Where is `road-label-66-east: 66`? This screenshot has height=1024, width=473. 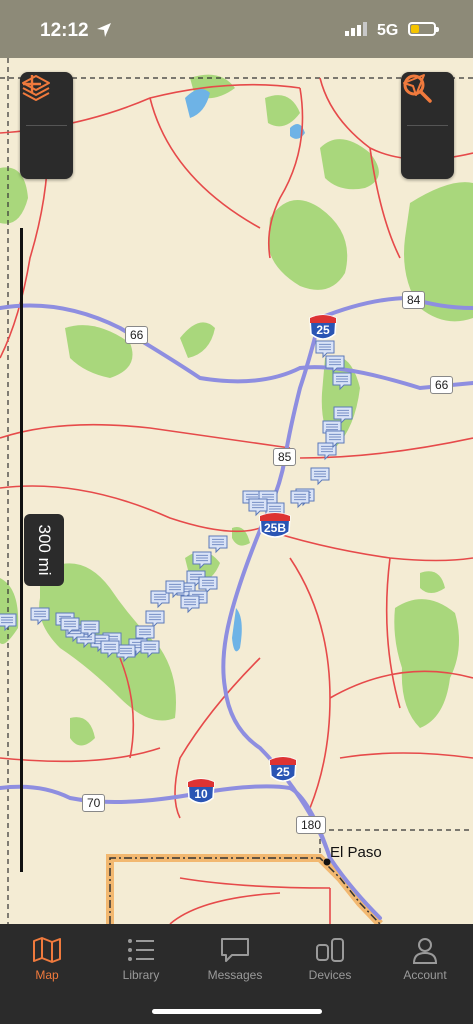 road-label-66-east: 66 is located at coordinates (442, 385).